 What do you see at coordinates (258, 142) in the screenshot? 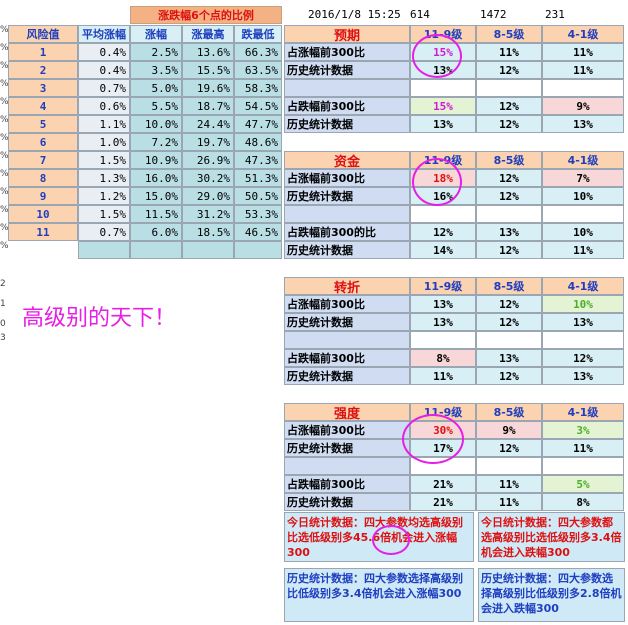
I see `table-cell: 48.6%` at bounding box center [258, 142].